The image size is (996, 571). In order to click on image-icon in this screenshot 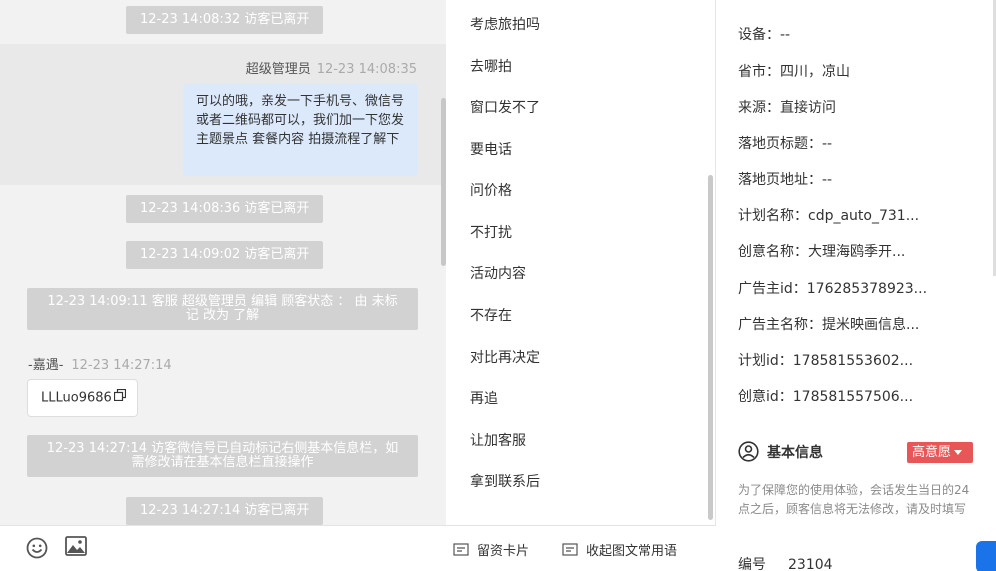, I will do `click(76, 548)`.